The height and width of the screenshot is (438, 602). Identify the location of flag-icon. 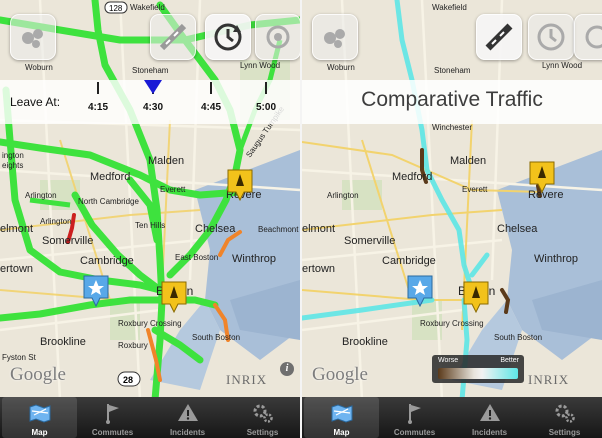
(414, 414).